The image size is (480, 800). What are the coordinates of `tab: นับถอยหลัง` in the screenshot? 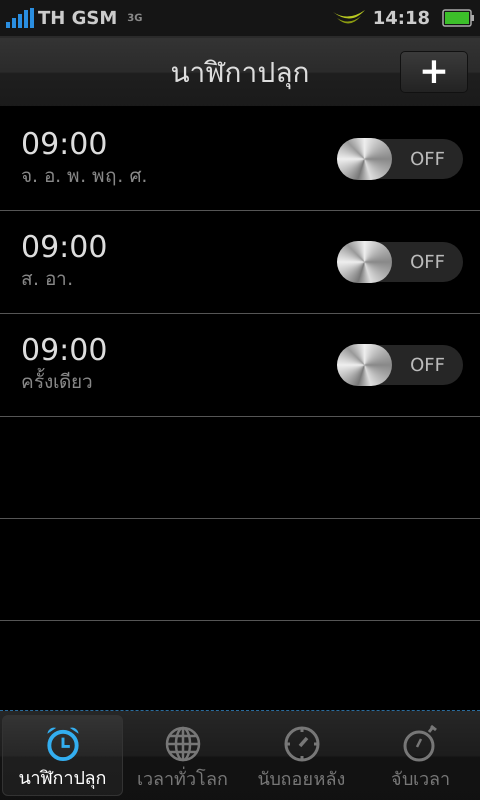 It's located at (301, 755).